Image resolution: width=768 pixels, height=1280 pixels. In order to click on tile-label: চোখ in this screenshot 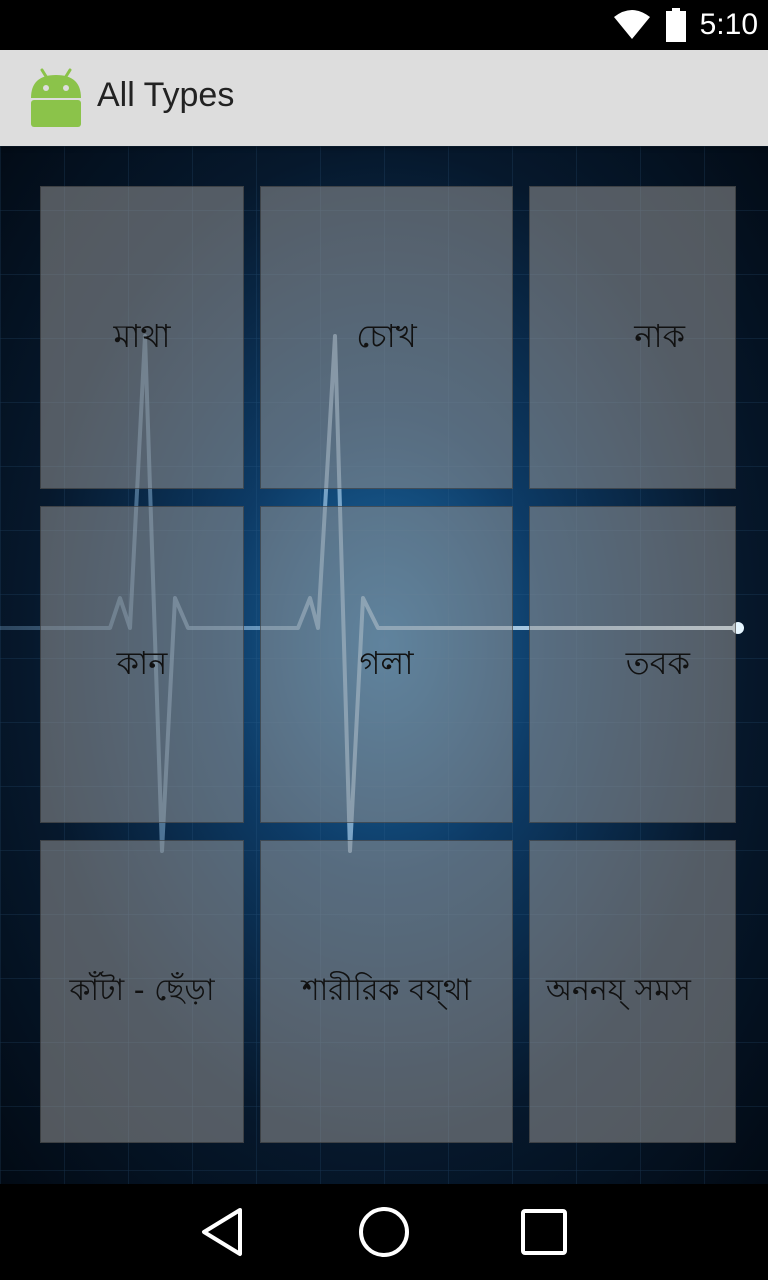, I will do `click(386, 335)`.